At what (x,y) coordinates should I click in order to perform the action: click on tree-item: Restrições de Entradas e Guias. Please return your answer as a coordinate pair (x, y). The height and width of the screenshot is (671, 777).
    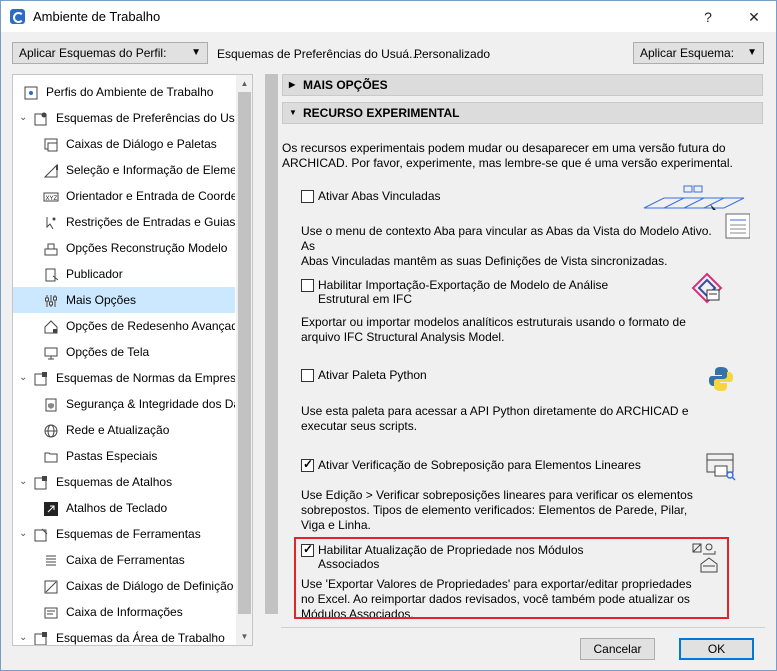
    Looking at the image, I should click on (124, 222).